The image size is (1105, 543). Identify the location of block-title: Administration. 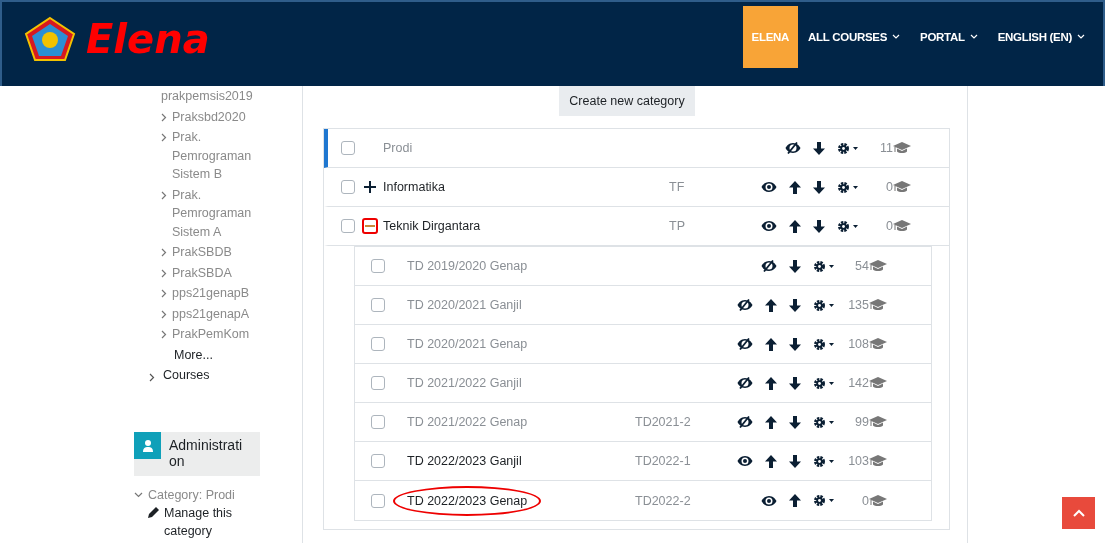
(206, 452).